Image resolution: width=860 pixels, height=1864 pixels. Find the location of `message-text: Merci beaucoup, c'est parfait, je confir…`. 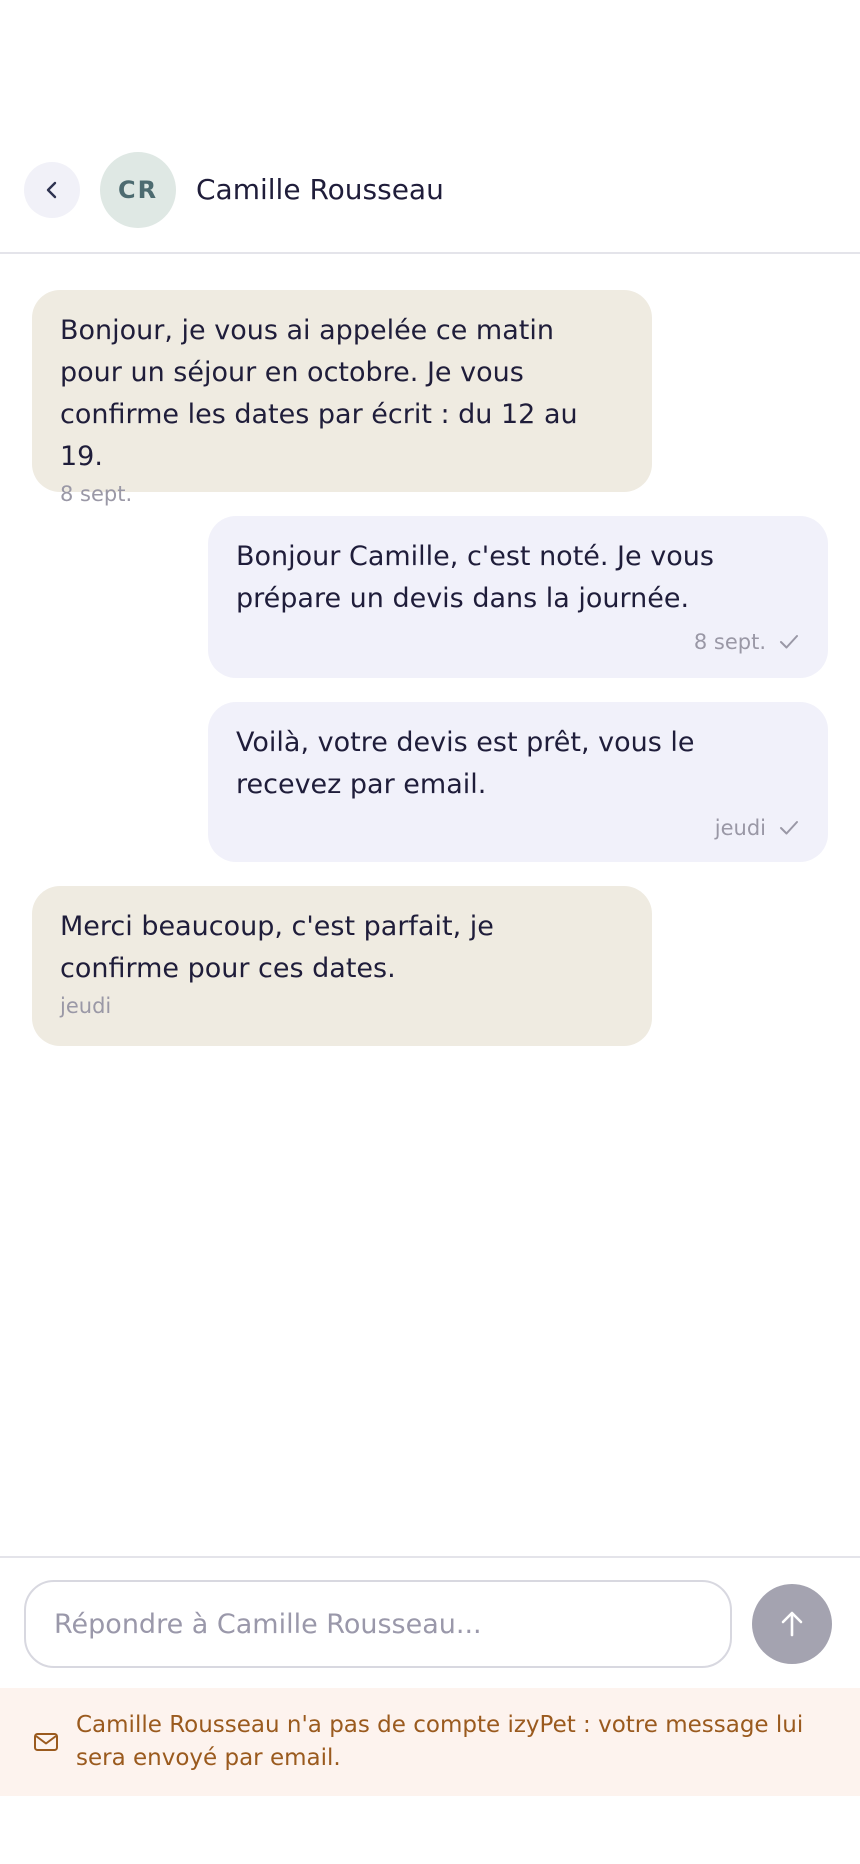

message-text: Merci beaucoup, c'est parfait, je confir… is located at coordinates (277, 947).